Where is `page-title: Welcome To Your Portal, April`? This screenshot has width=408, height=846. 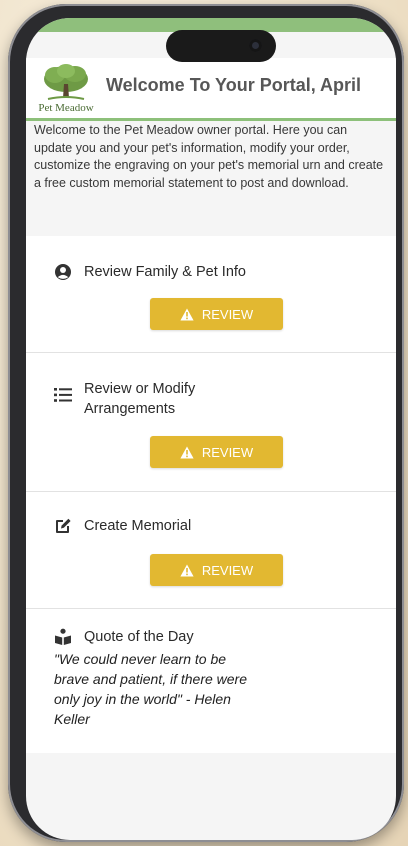 page-title: Welcome To Your Portal, April is located at coordinates (234, 85).